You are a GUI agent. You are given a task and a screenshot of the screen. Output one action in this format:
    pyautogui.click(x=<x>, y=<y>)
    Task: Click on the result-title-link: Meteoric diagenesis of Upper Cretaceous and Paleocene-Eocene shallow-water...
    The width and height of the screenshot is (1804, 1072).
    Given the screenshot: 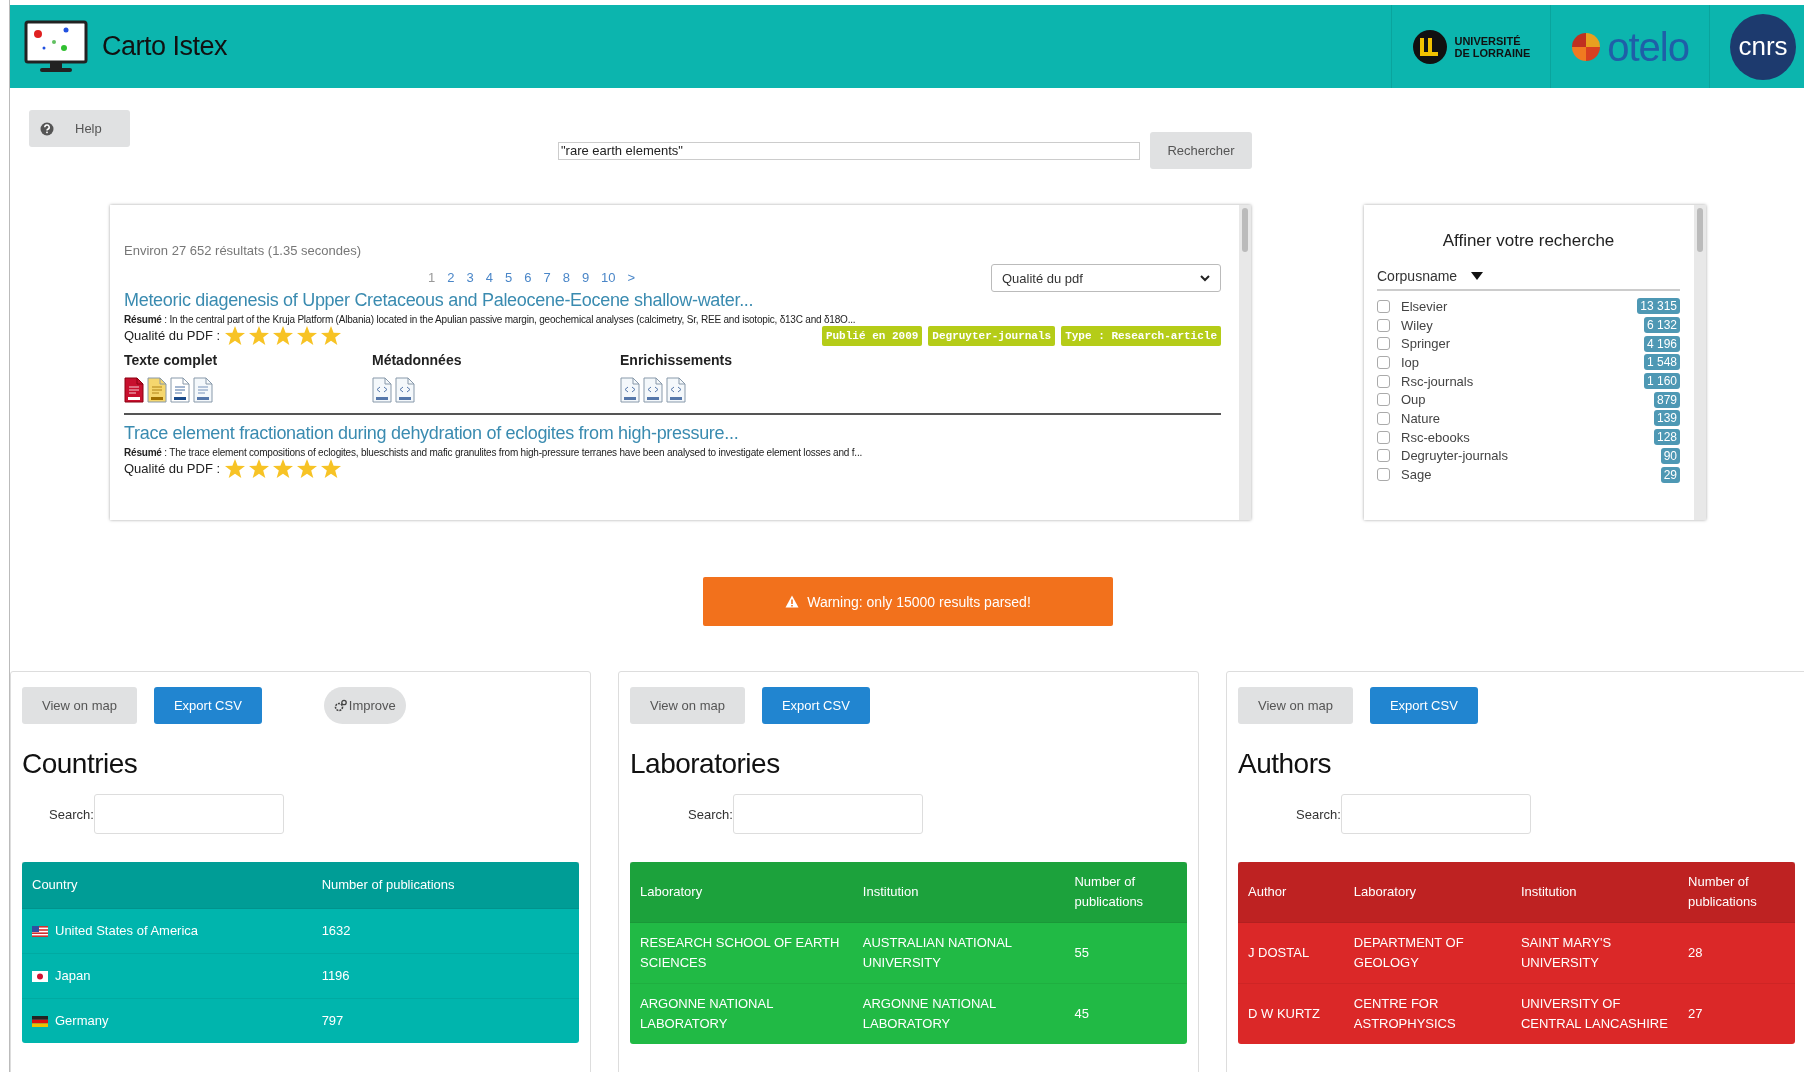 What is the action you would take?
    pyautogui.click(x=672, y=300)
    